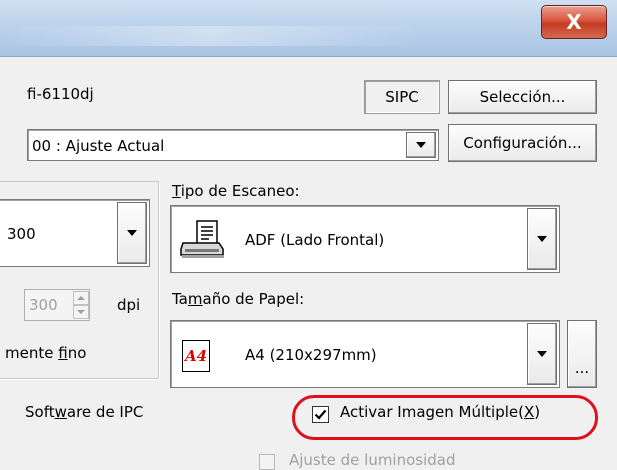 The image size is (617, 470). I want to click on checkmark-icon, so click(320, 414).